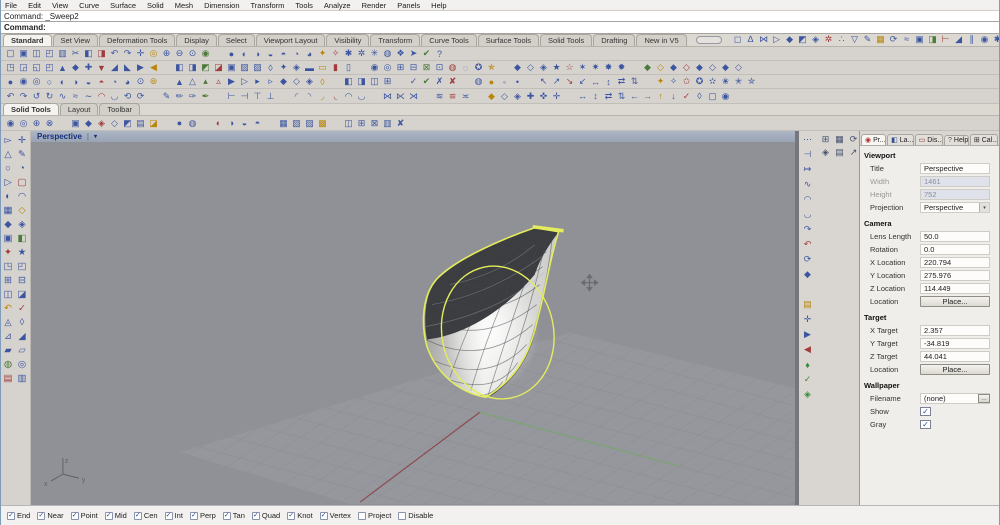 Image resolution: width=1000 pixels, height=525 pixels. What do you see at coordinates (906, 39) in the screenshot?
I see `toolbar-icon: ≈` at bounding box center [906, 39].